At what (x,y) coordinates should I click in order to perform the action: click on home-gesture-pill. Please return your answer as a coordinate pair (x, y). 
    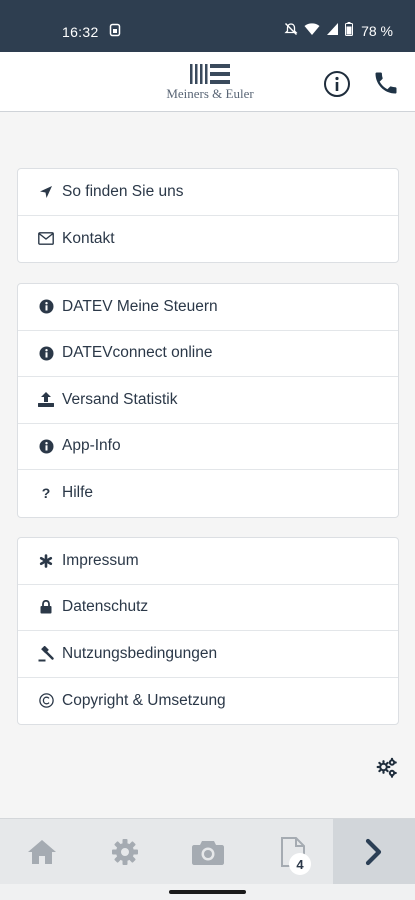
    Looking at the image, I should click on (207, 892).